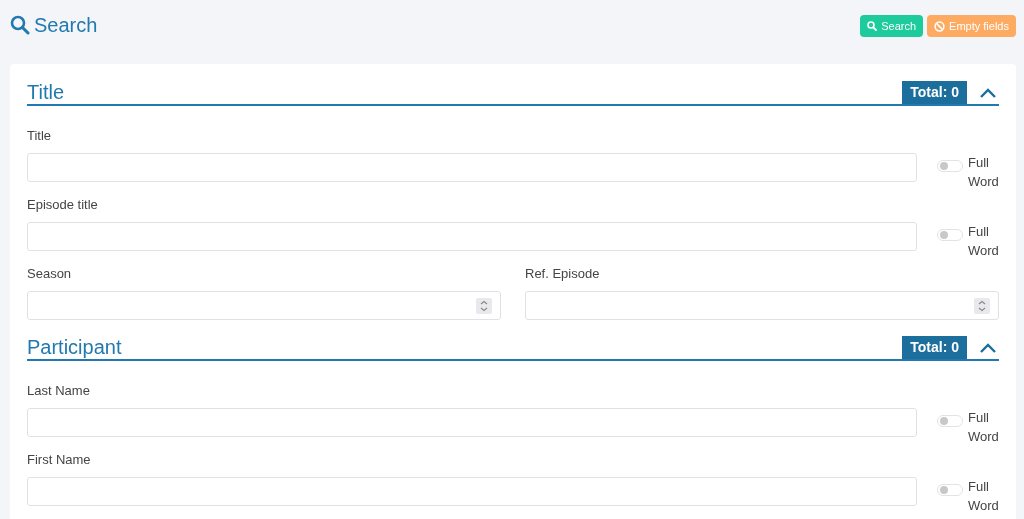 The image size is (1024, 519). I want to click on clear-button: Empty fields, so click(971, 26).